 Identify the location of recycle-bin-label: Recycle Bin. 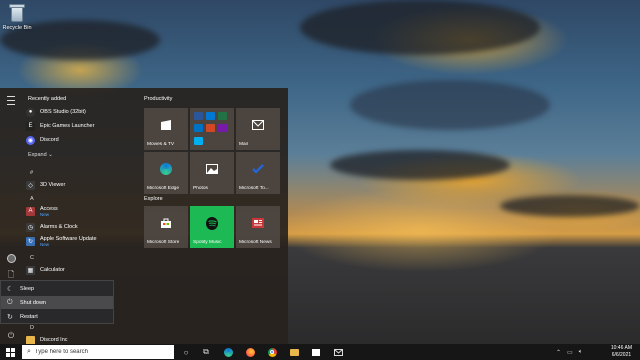
(17, 28).